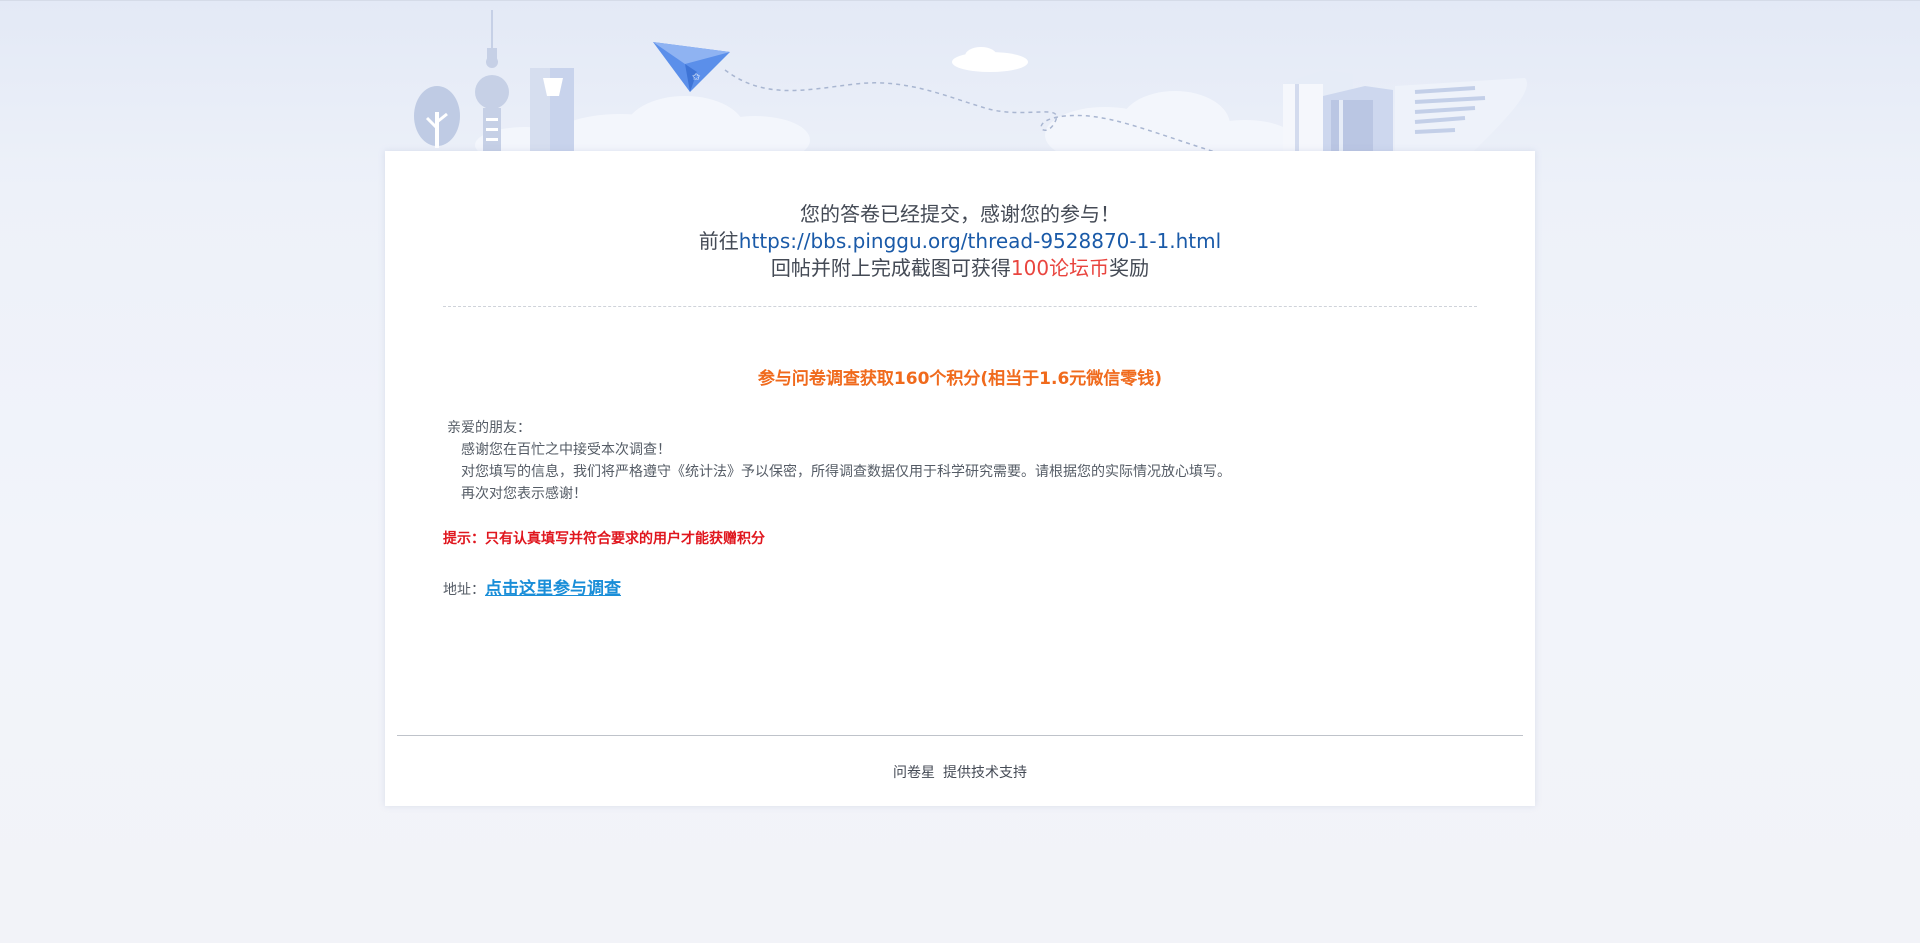 This screenshot has width=1920, height=943. Describe the element at coordinates (970, 81) in the screenshot. I see `header-illustration: ✩` at that location.